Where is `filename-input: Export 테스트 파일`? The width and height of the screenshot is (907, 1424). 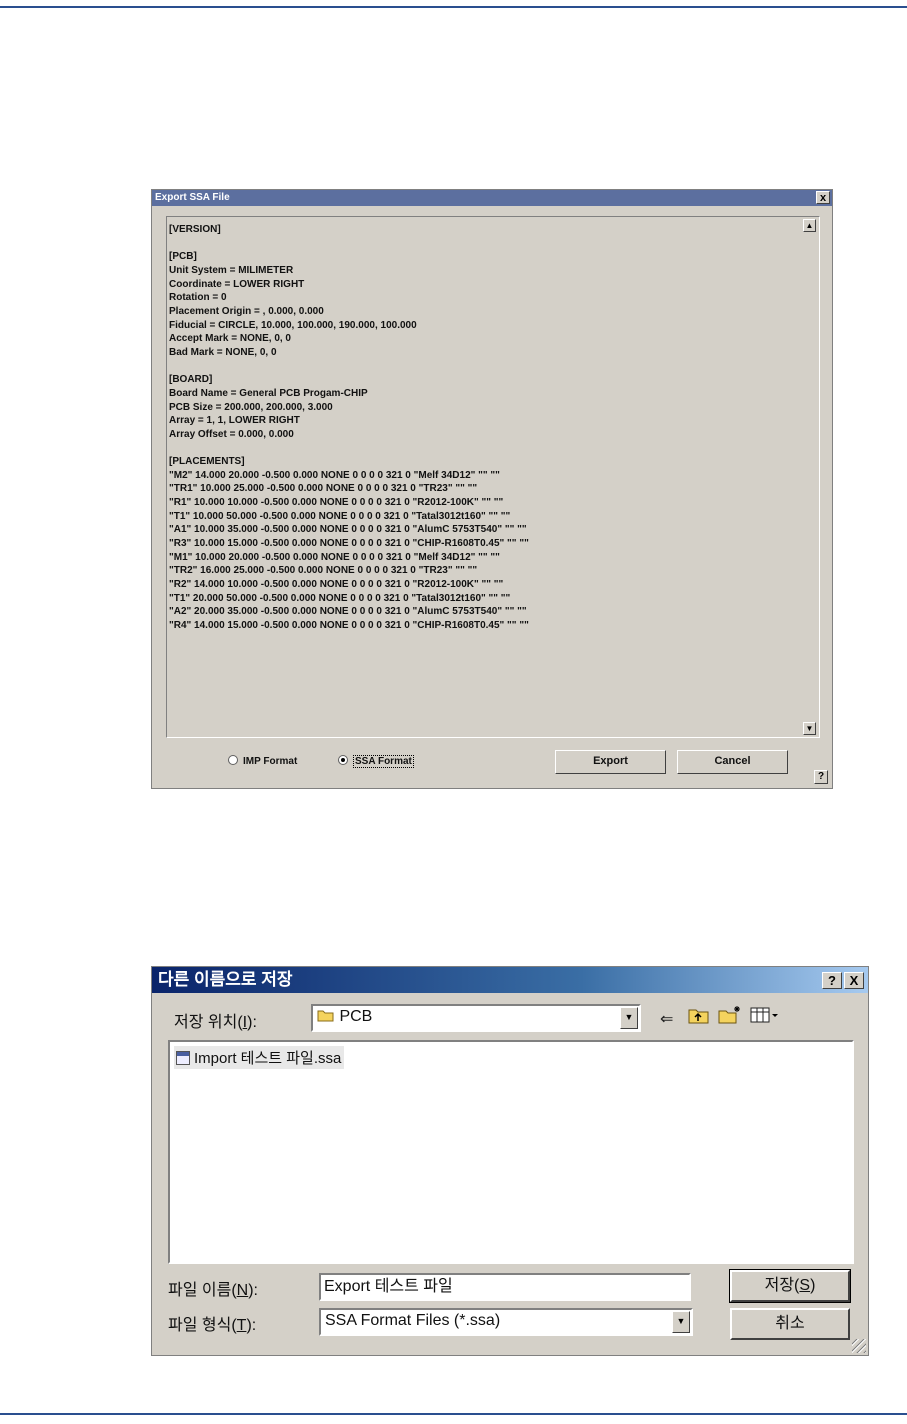
filename-input: Export 테스트 파일 is located at coordinates (505, 1287).